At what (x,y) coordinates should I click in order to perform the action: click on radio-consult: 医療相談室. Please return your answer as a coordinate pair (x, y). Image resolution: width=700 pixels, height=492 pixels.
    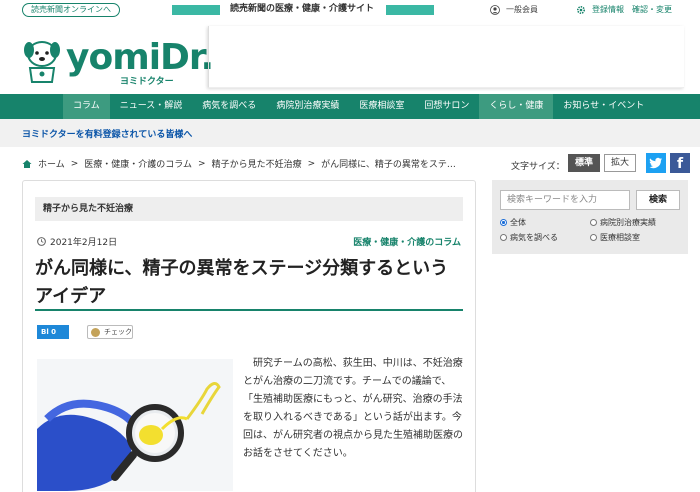
    Looking at the image, I should click on (615, 237).